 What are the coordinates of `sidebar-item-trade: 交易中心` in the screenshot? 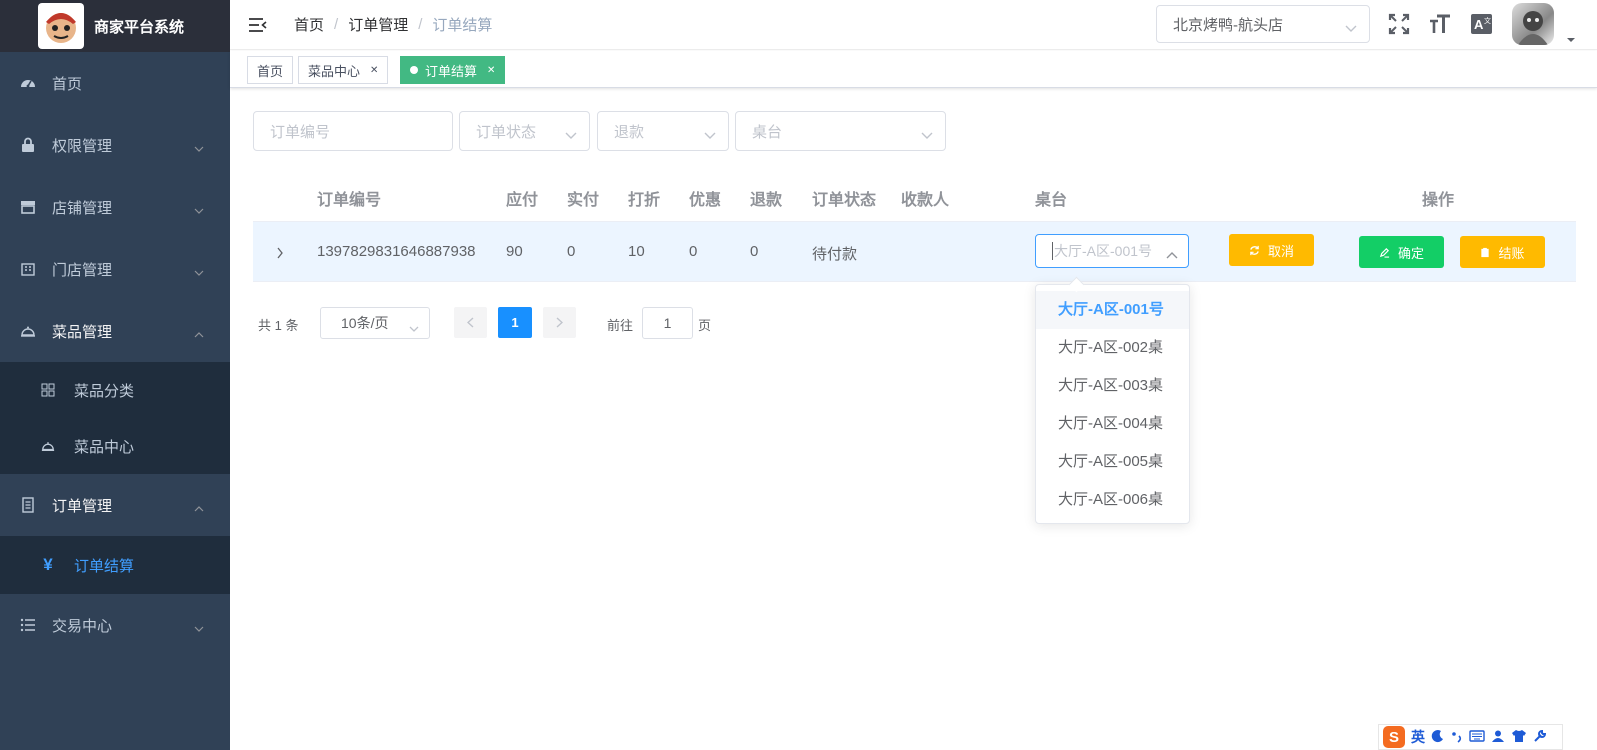 It's located at (115, 625).